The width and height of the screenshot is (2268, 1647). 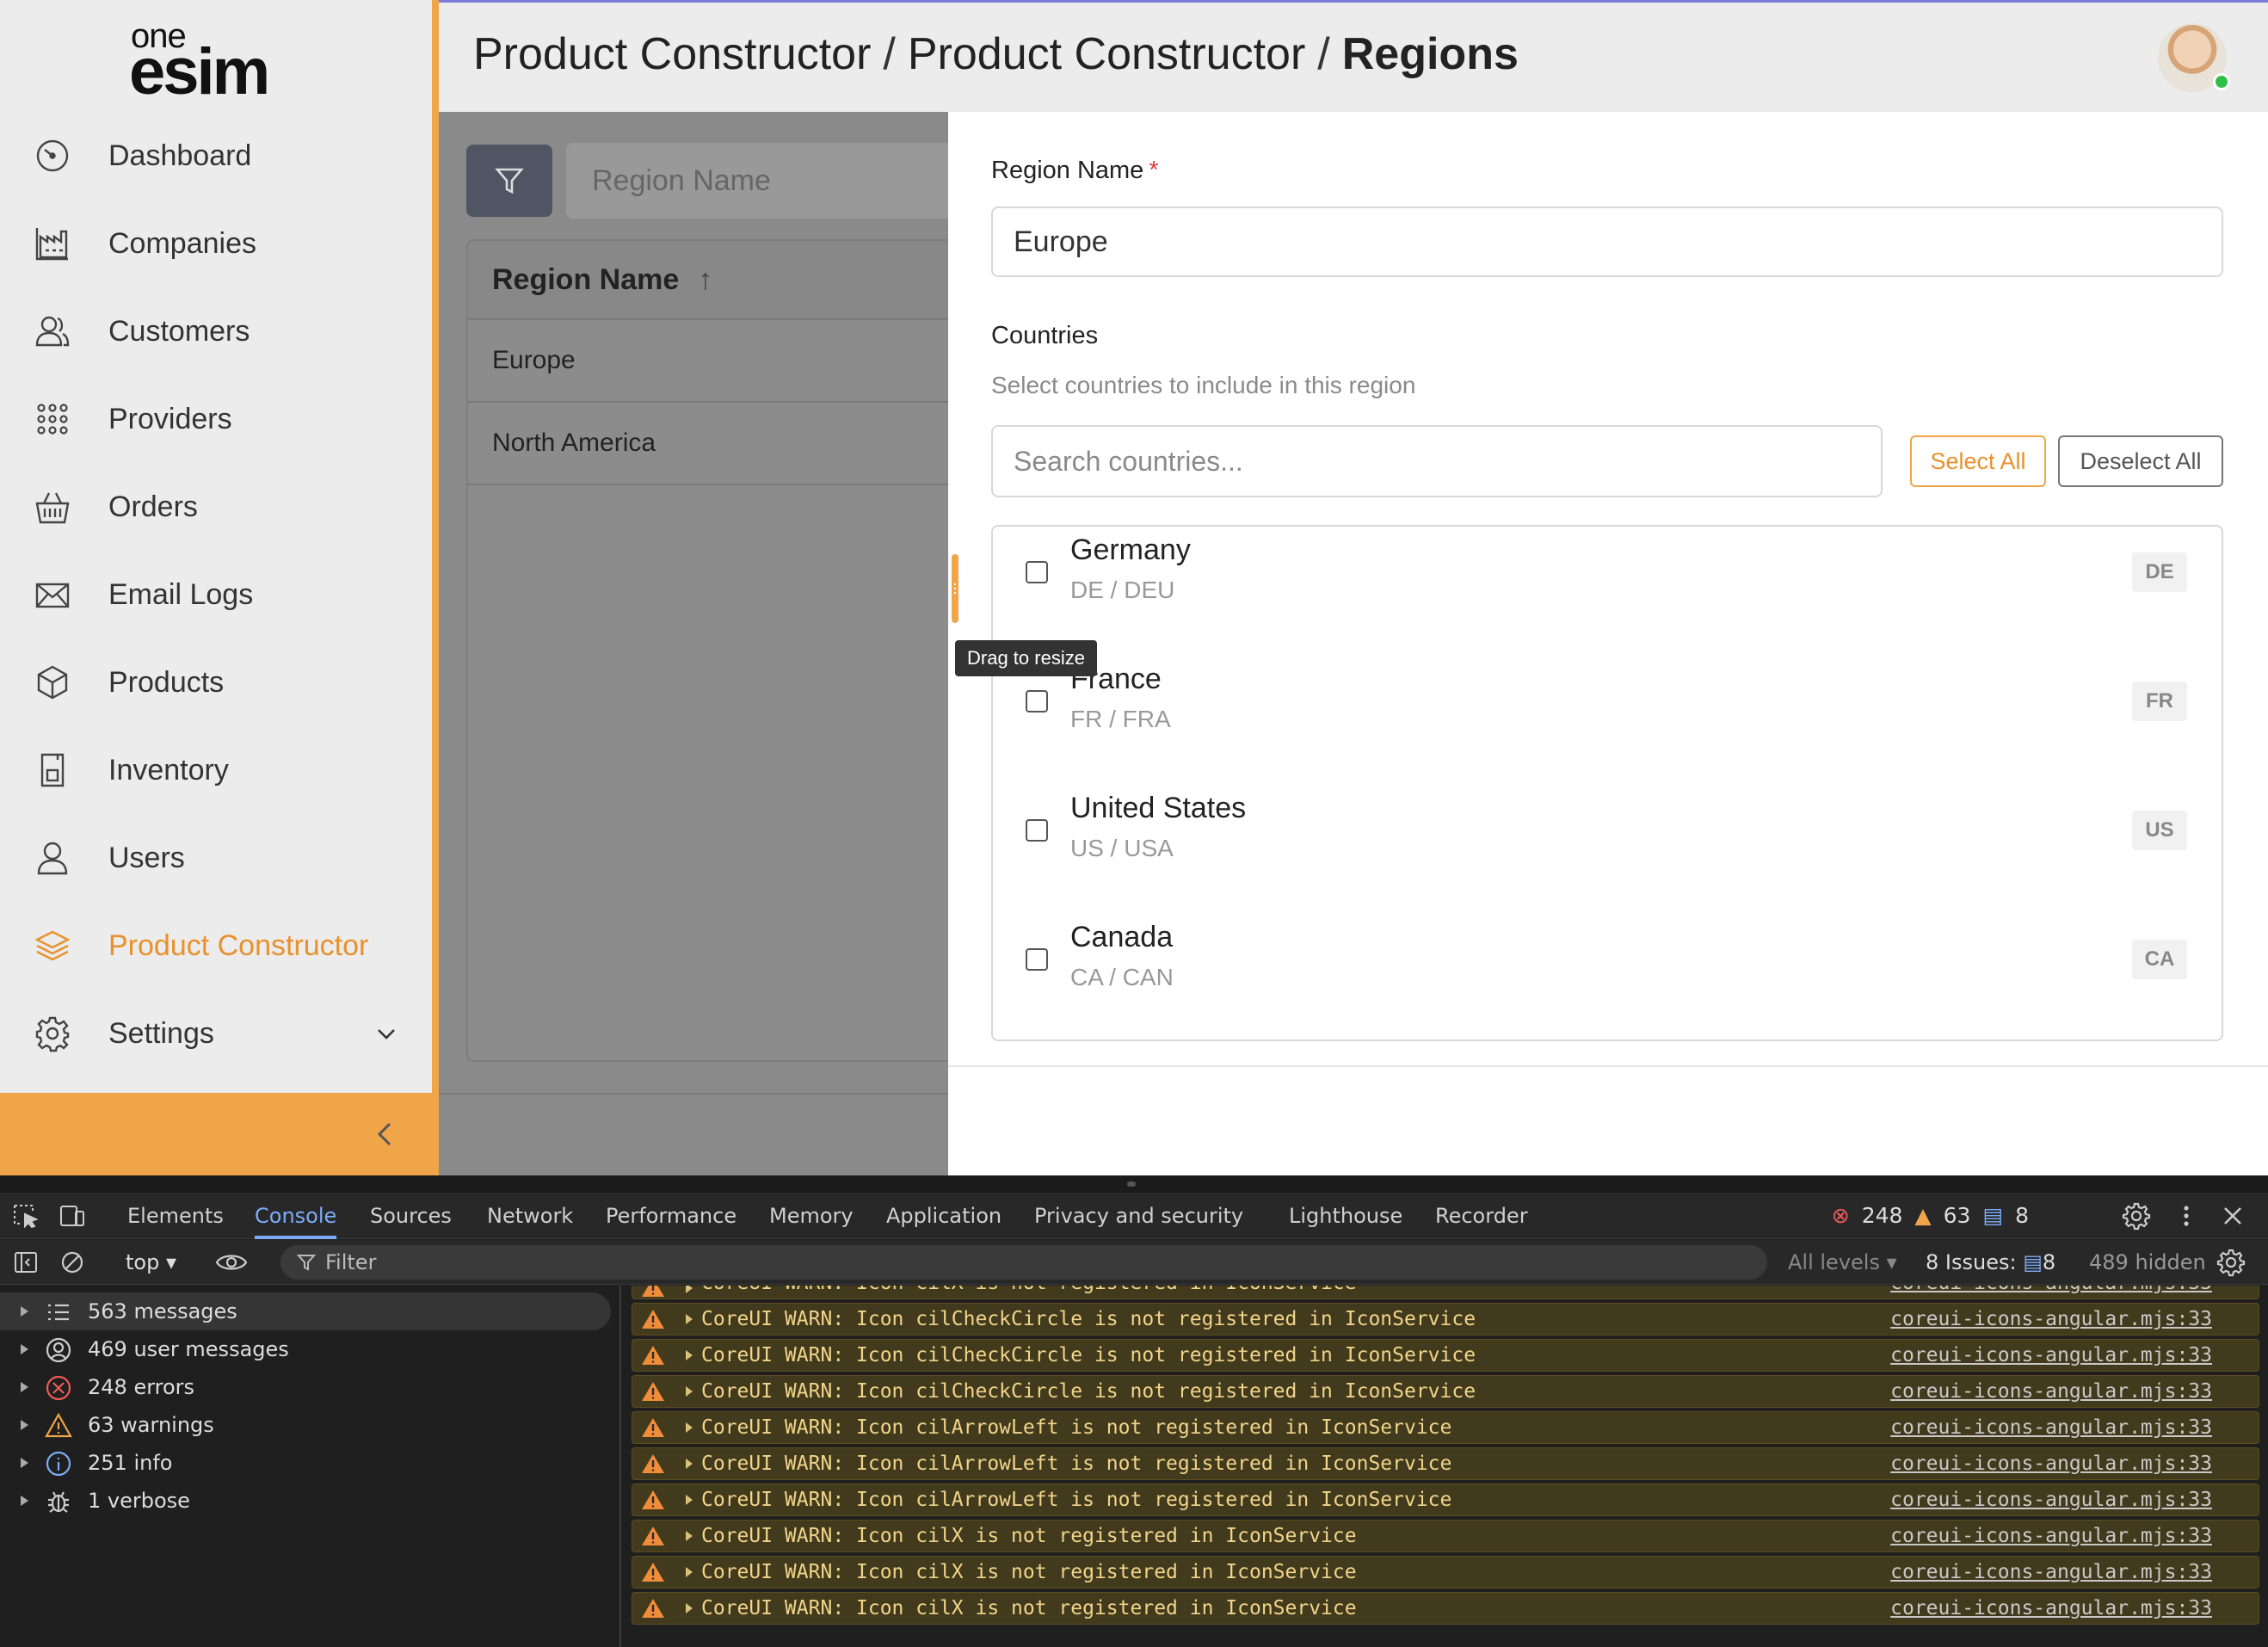 I want to click on console-filter-label: 63 warnings, so click(x=151, y=1425).